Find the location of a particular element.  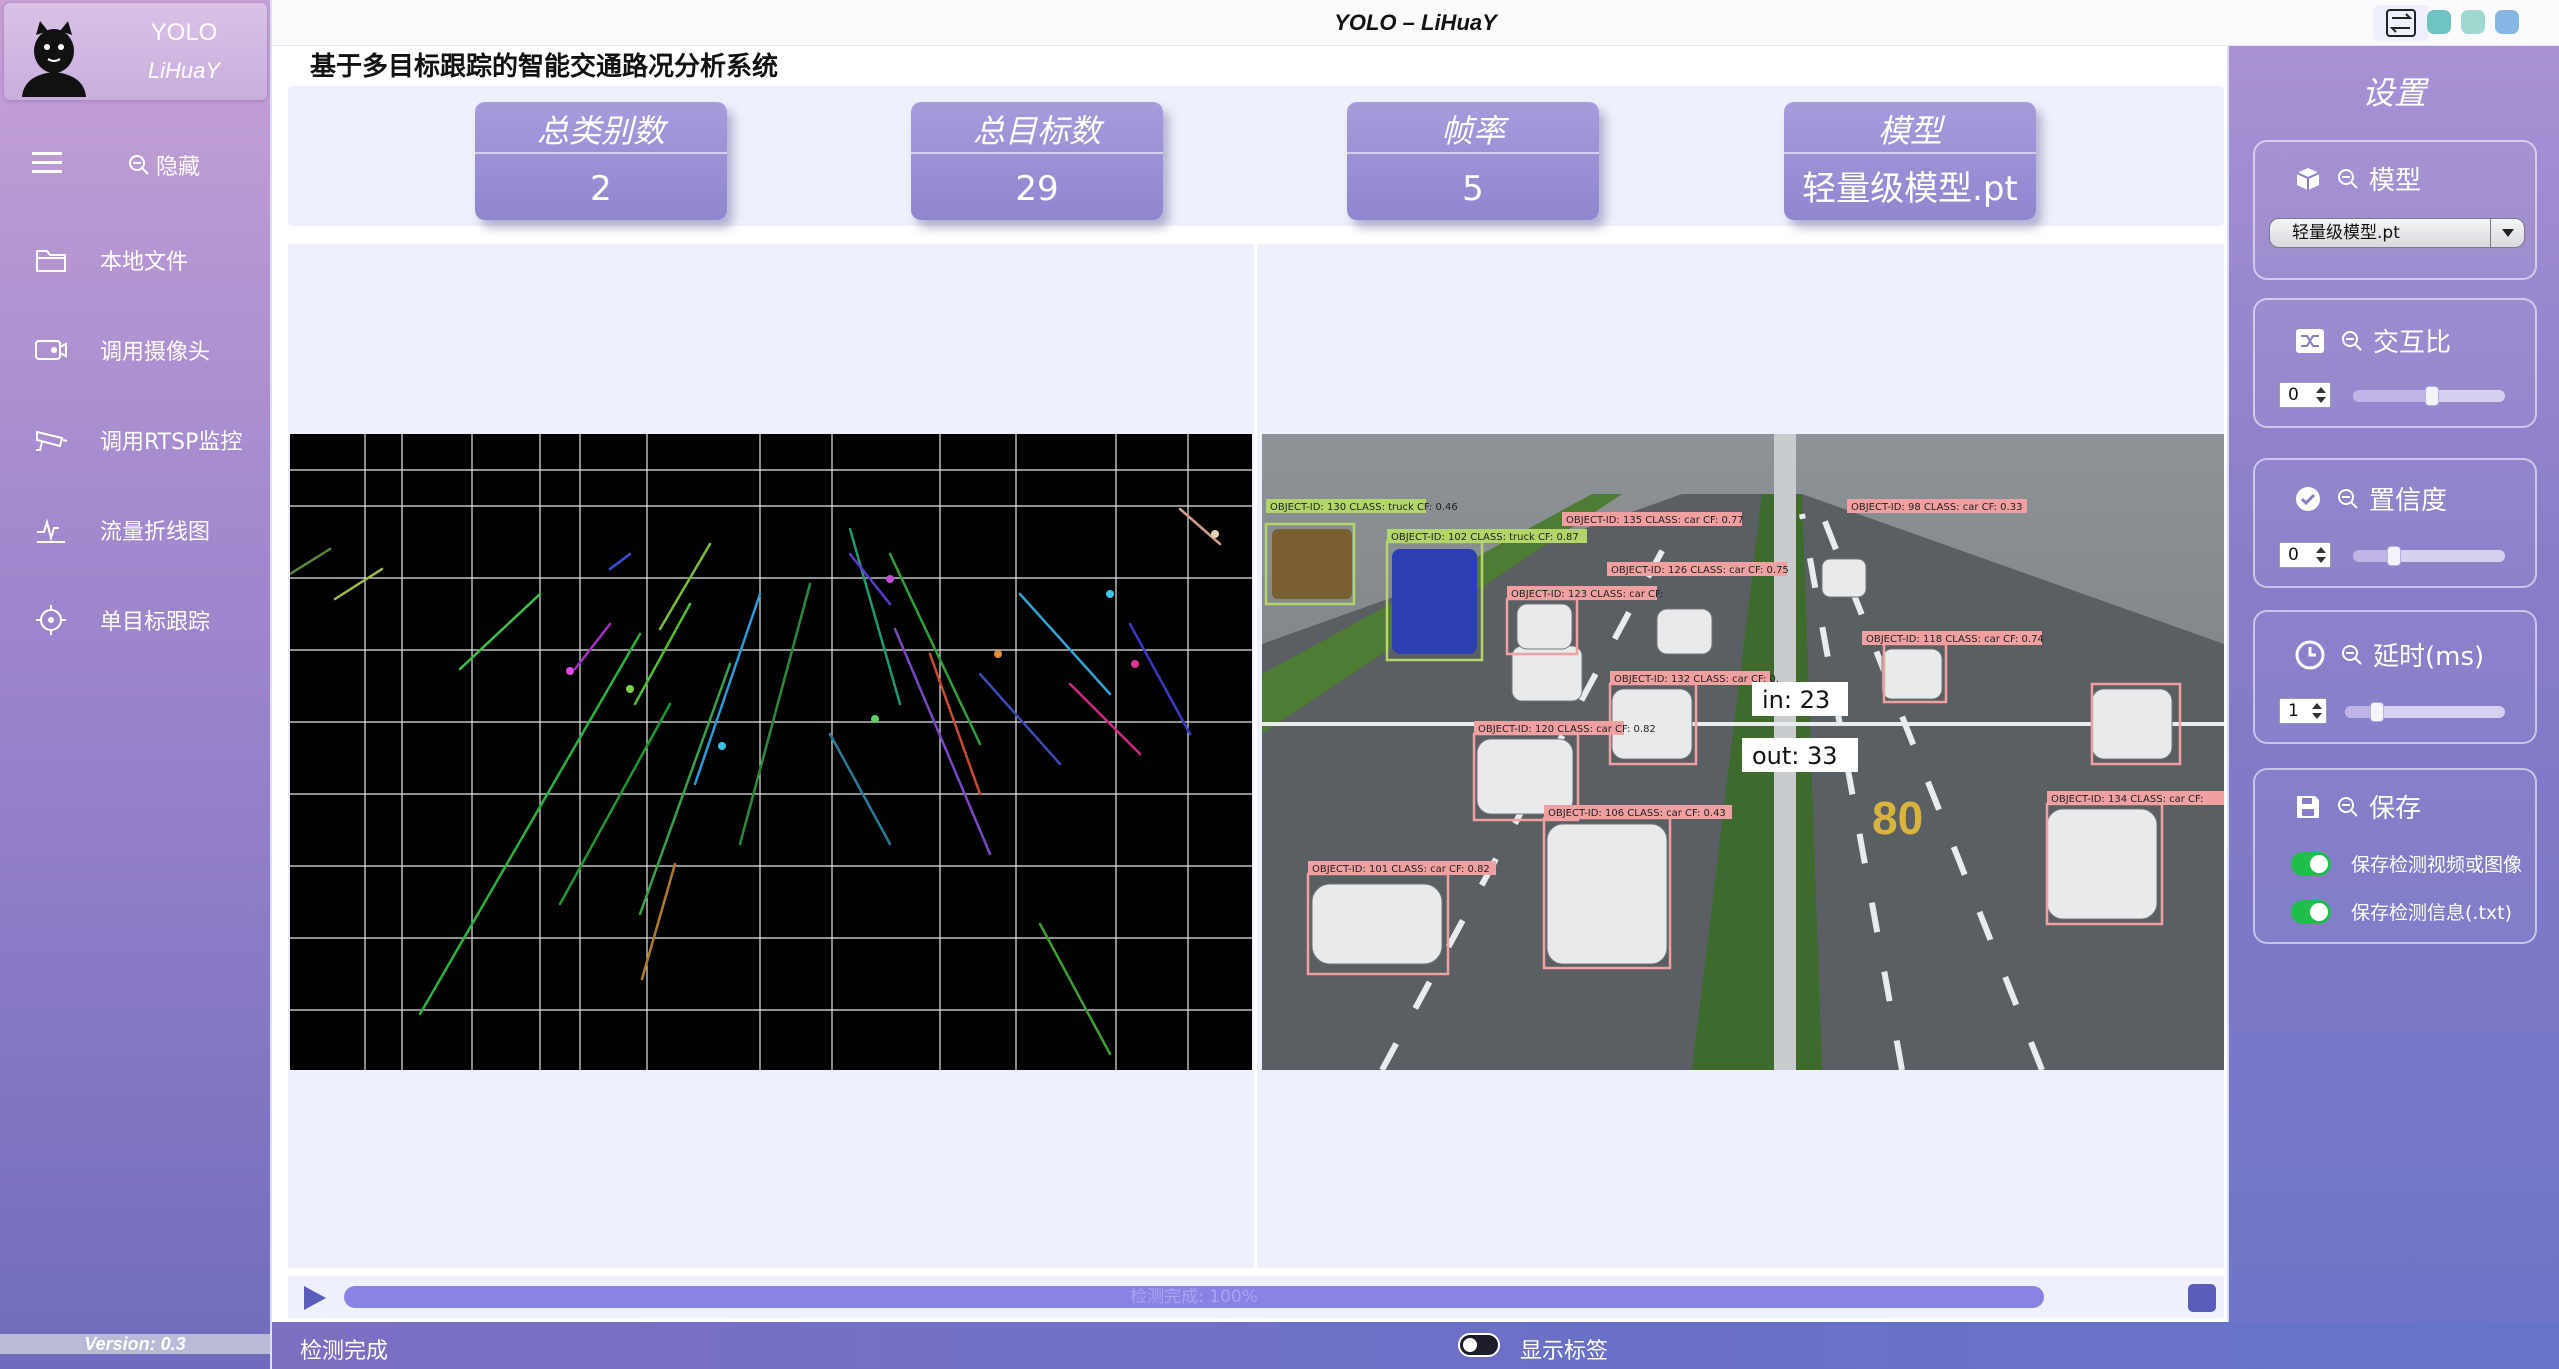

brand-subtitle: LiHuaY is located at coordinates (184, 70).